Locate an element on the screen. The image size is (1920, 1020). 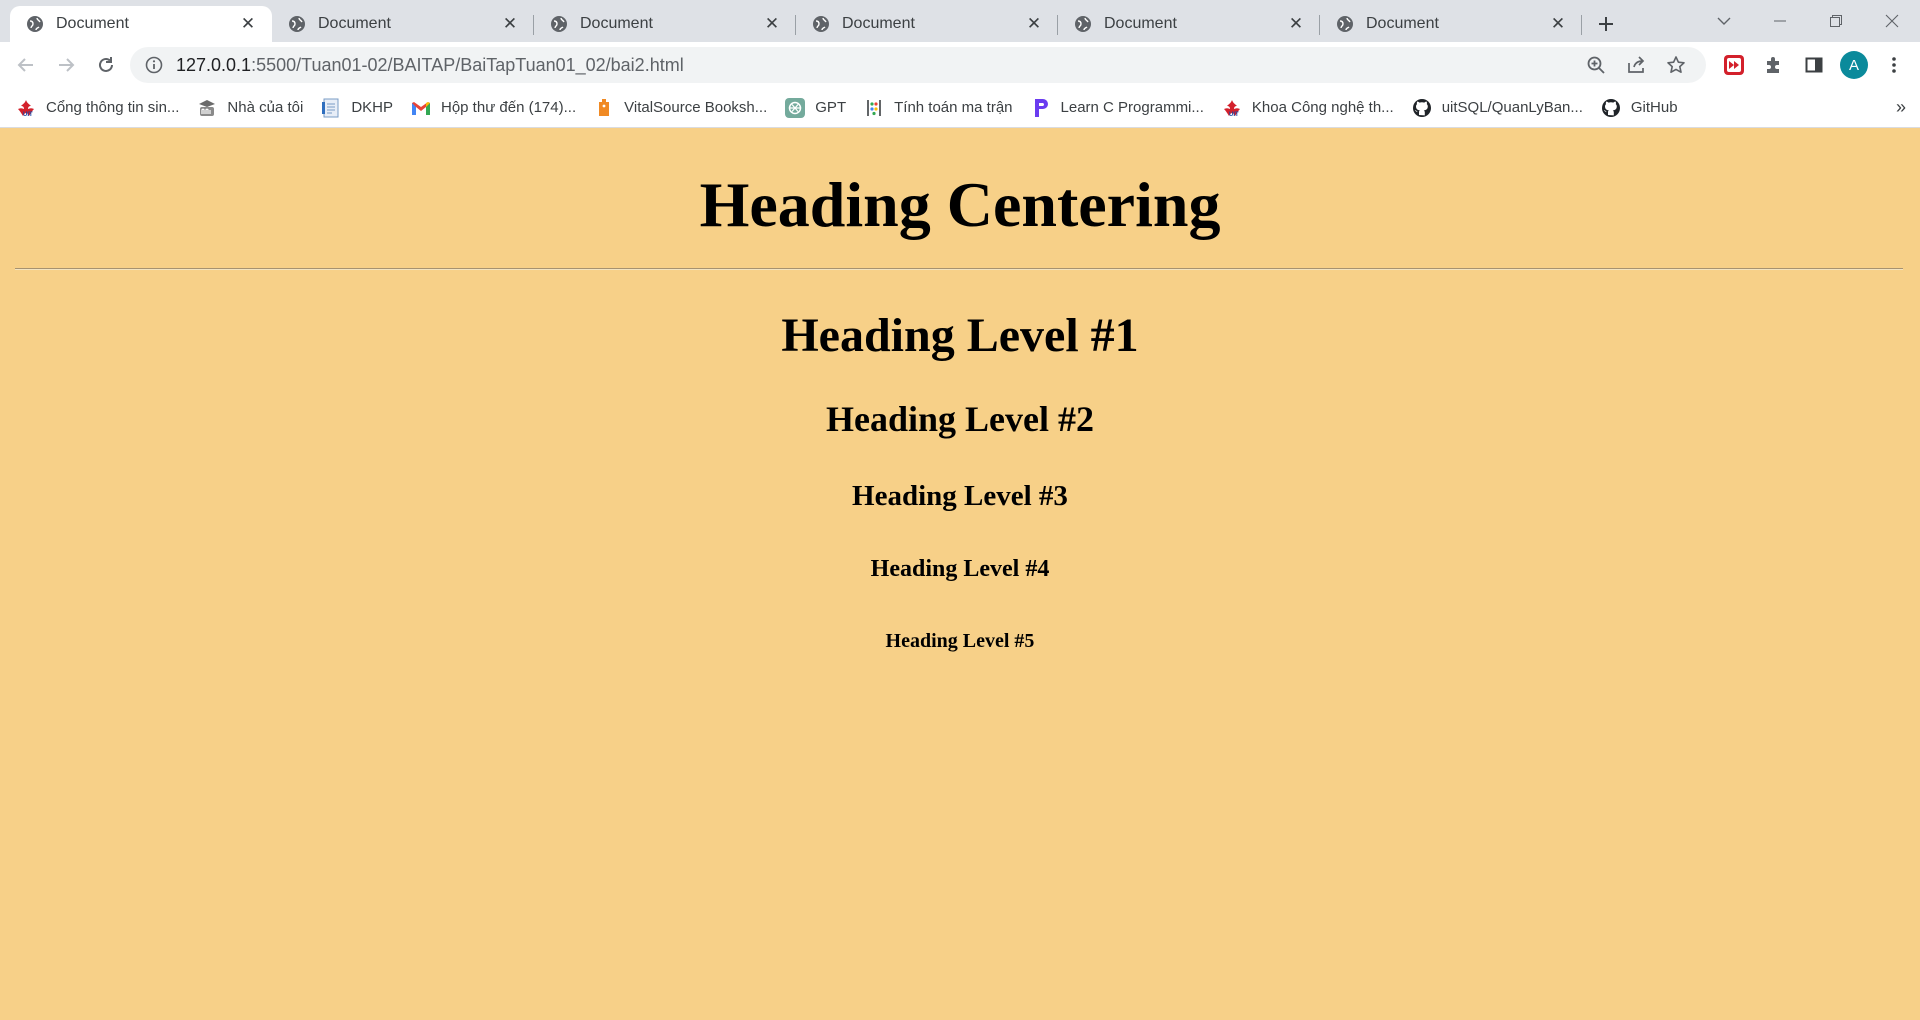
tab-separator is located at coordinates (1581, 25).